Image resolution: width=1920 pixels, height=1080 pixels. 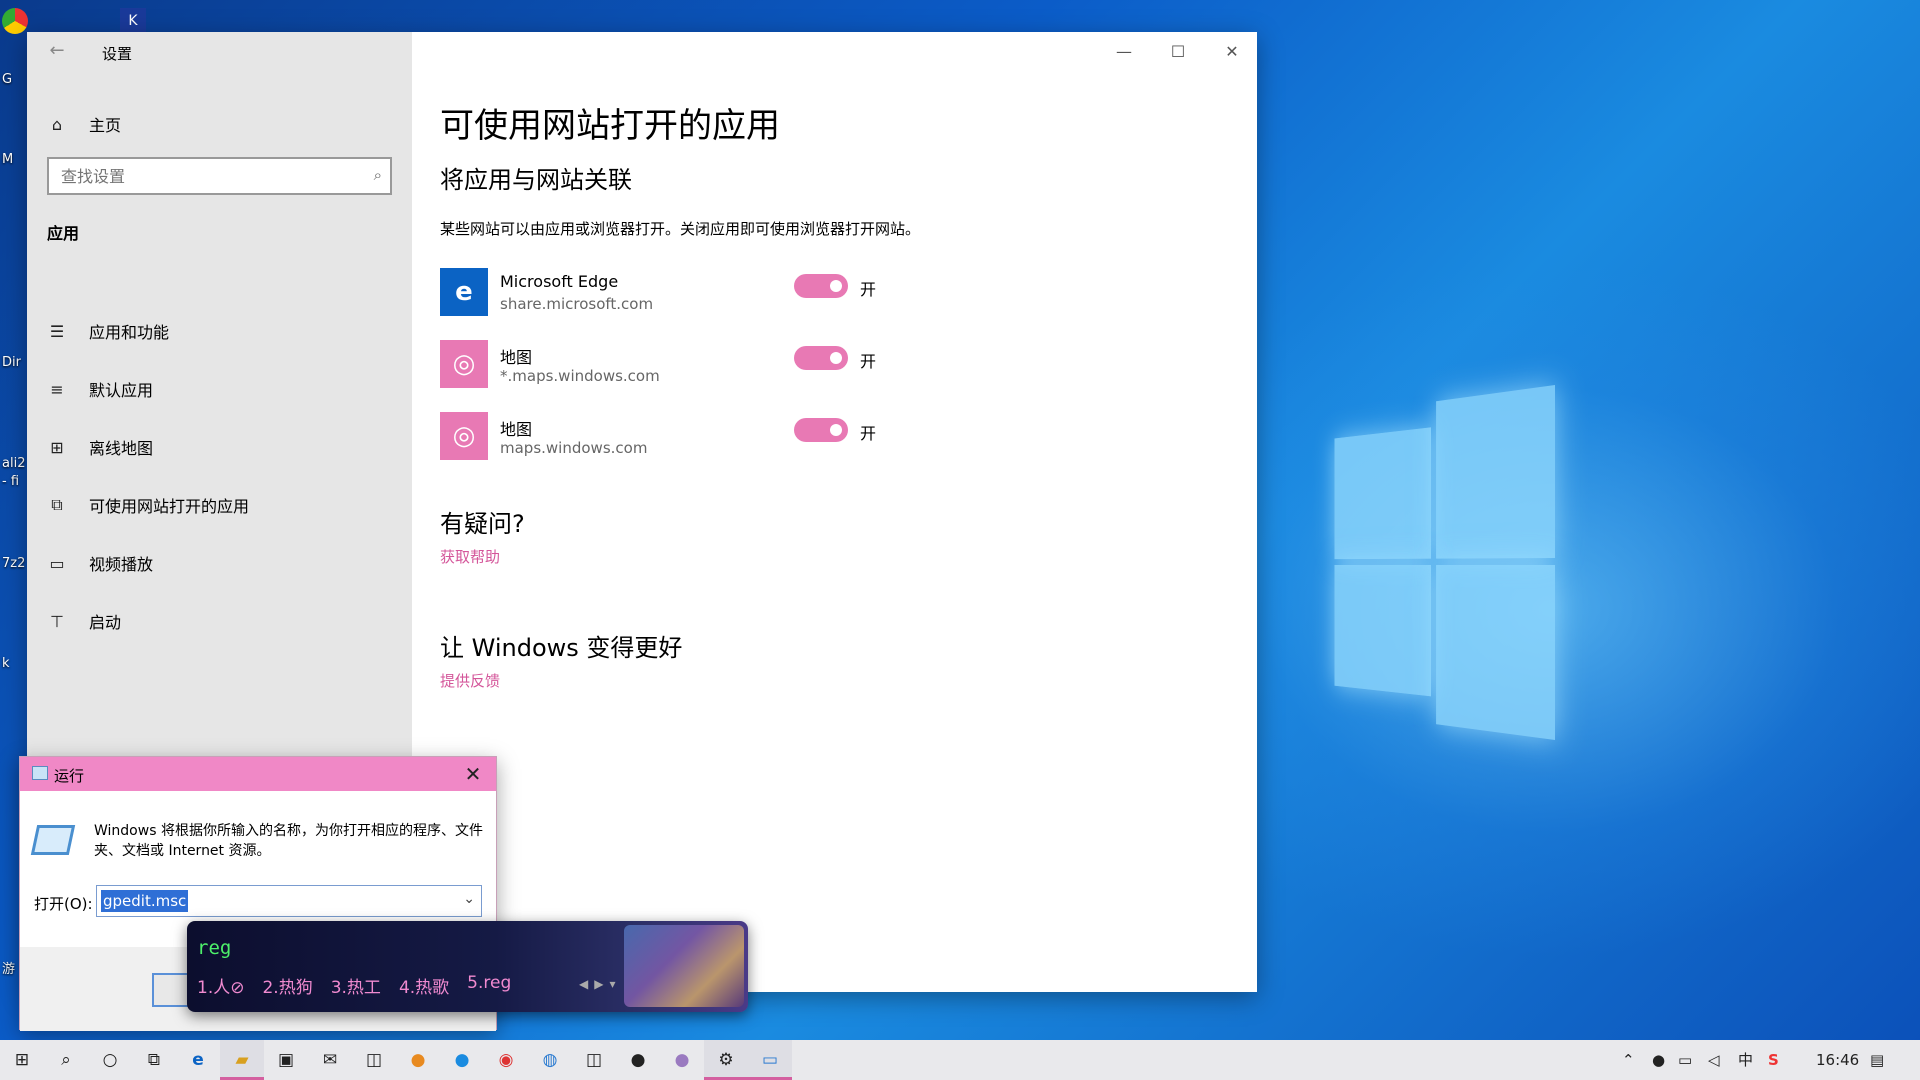 What do you see at coordinates (57, 389) in the screenshot?
I see `default-apps-icon: ≡` at bounding box center [57, 389].